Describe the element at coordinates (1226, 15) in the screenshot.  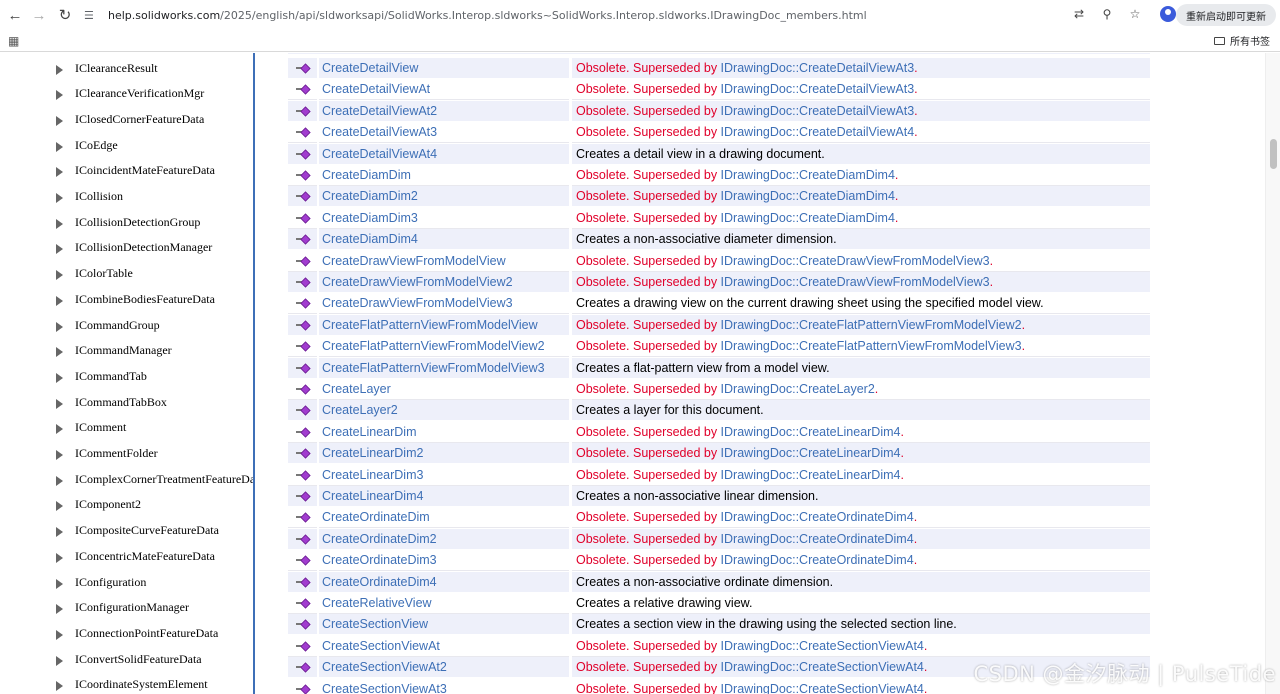
I see `update-button: 重新启动即可更新` at that location.